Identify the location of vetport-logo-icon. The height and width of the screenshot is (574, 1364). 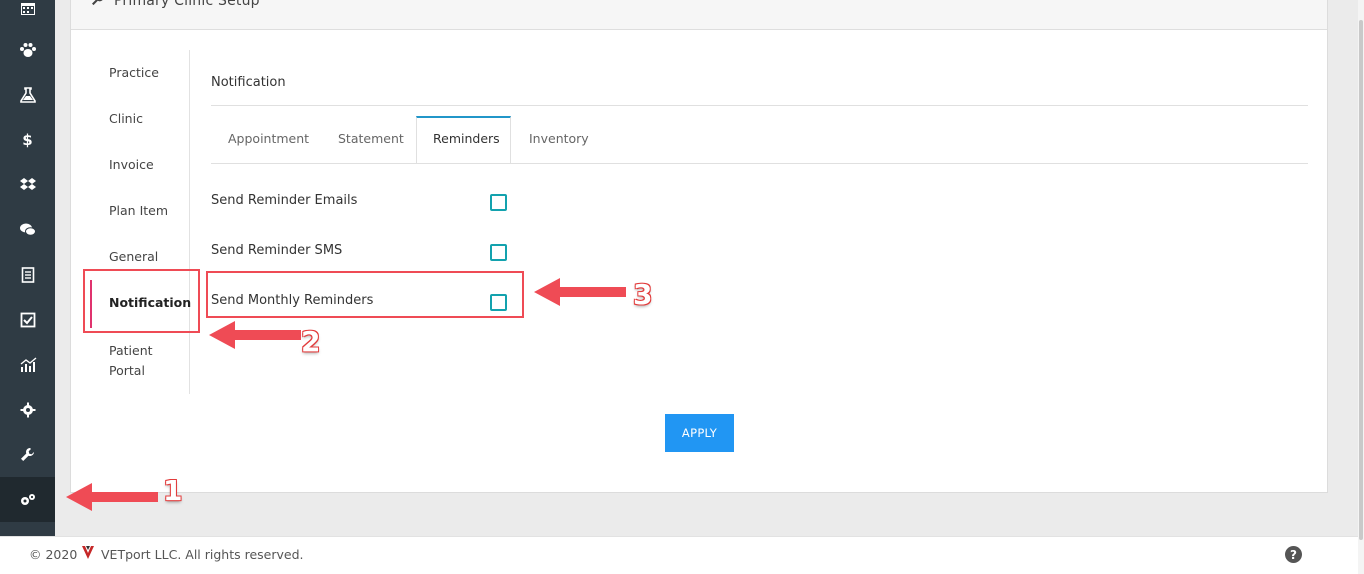
(88, 552).